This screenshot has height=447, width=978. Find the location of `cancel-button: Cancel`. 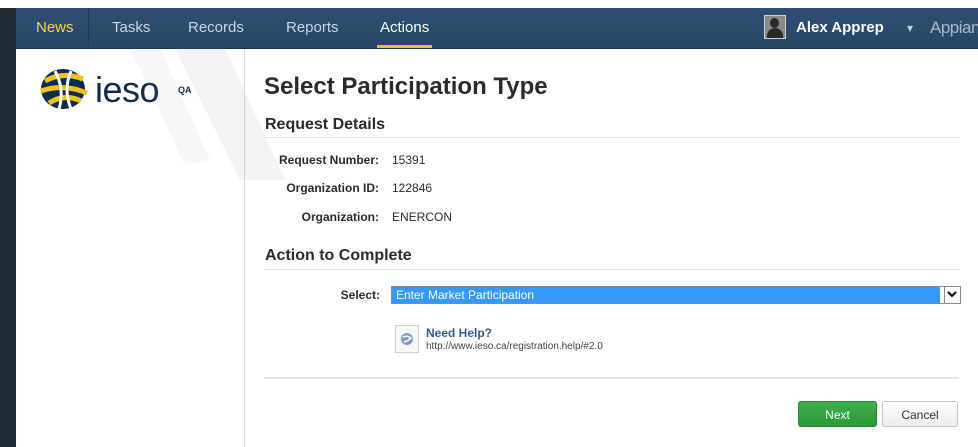

cancel-button: Cancel is located at coordinates (920, 414).